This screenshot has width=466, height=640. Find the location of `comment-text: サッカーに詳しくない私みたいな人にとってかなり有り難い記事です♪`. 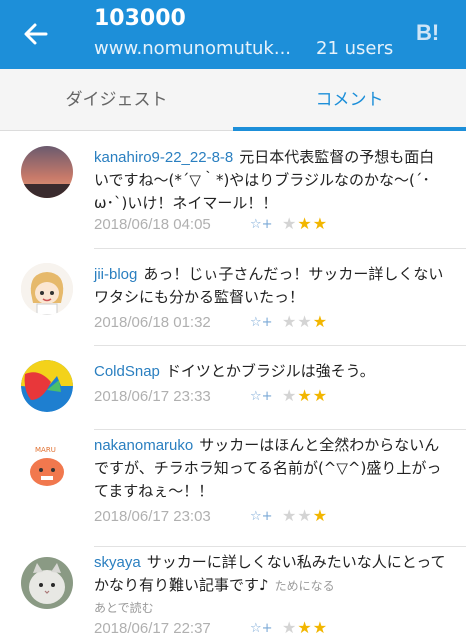

comment-text: サッカーに詳しくない私みたいな人にとってかなり有り難い記事です♪ is located at coordinates (270, 573).